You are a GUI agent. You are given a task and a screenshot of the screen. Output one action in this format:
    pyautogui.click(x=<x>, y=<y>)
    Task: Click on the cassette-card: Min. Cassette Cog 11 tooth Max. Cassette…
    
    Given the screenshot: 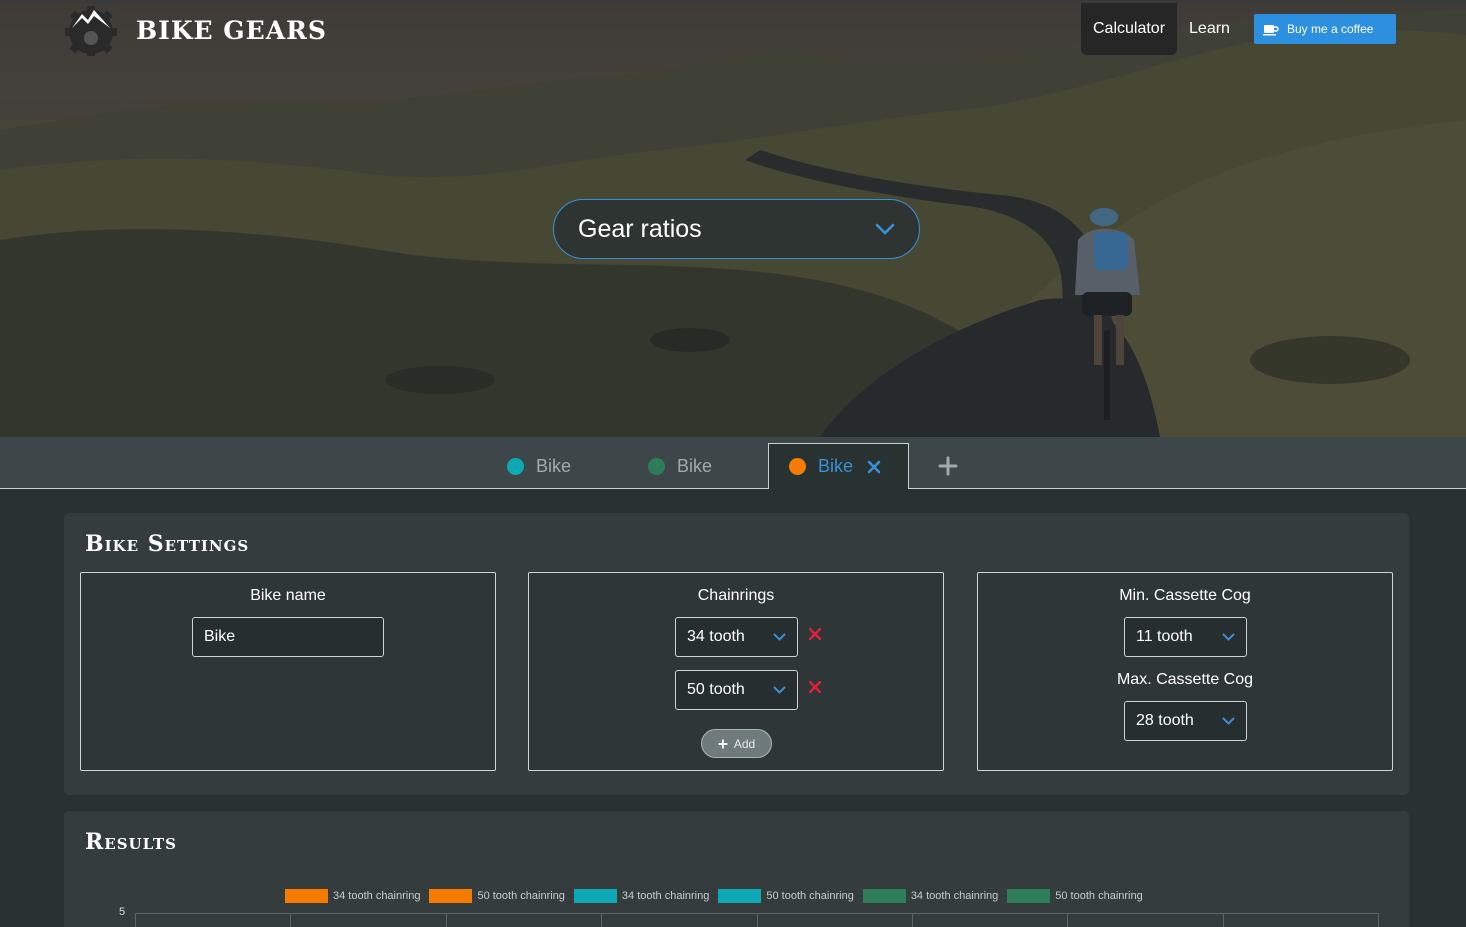 What is the action you would take?
    pyautogui.click(x=1185, y=671)
    